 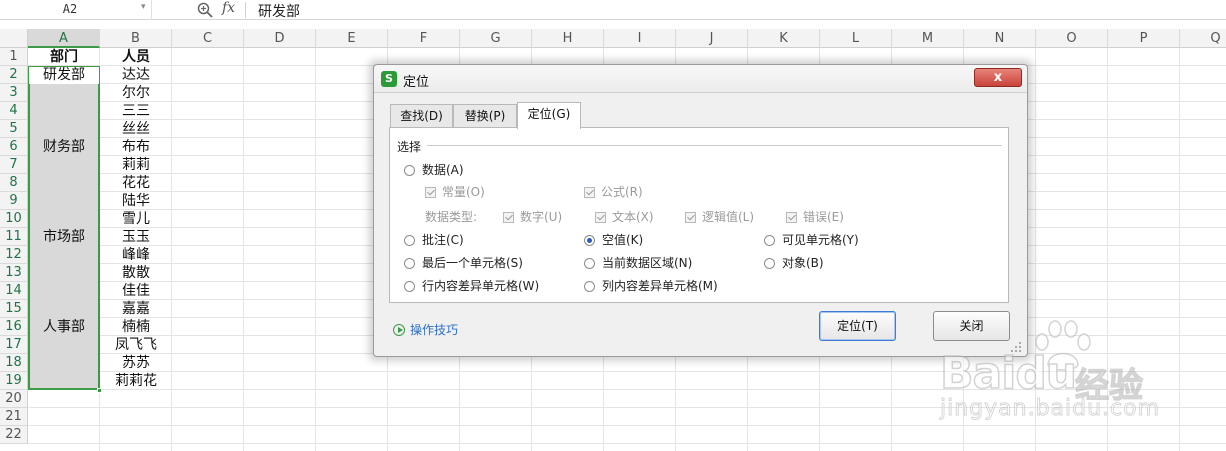 What do you see at coordinates (208, 38) in the screenshot?
I see `column-header-c: C` at bounding box center [208, 38].